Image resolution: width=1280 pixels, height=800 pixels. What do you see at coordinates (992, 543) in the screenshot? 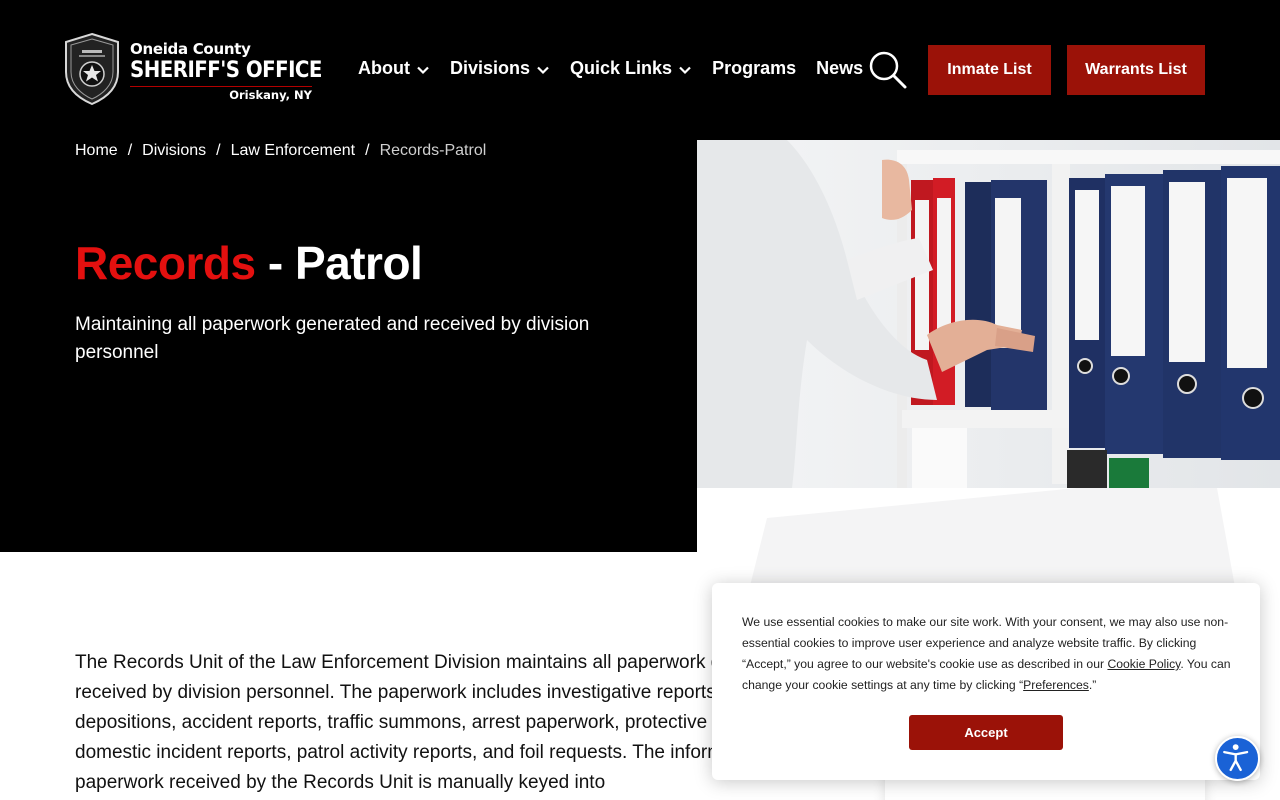
I see `decorative-shape` at bounding box center [992, 543].